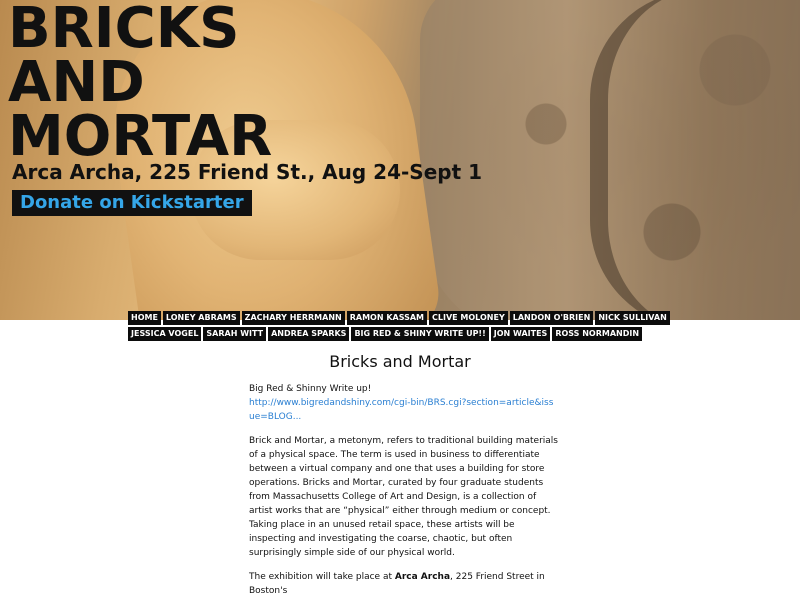  What do you see at coordinates (309, 334) in the screenshot?
I see `nav-item-andrea-sparks: ANDREA SPARKS` at bounding box center [309, 334].